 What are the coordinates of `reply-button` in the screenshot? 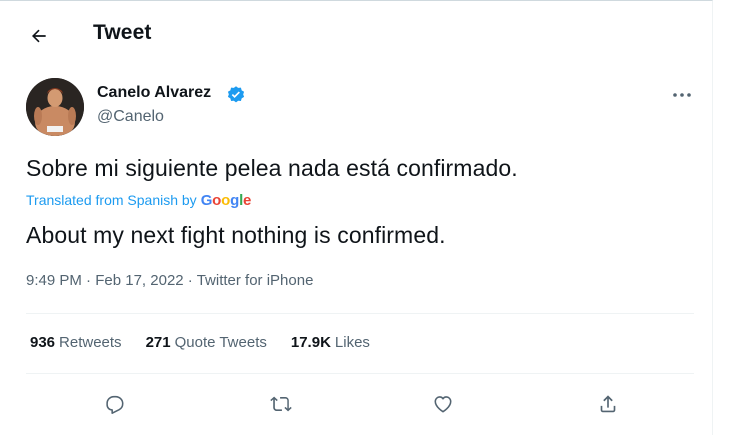 It's located at (114, 404).